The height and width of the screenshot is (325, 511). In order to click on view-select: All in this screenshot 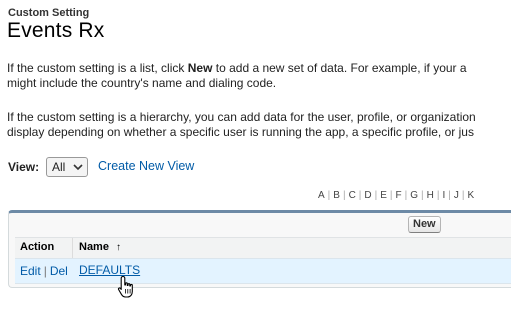, I will do `click(67, 167)`.